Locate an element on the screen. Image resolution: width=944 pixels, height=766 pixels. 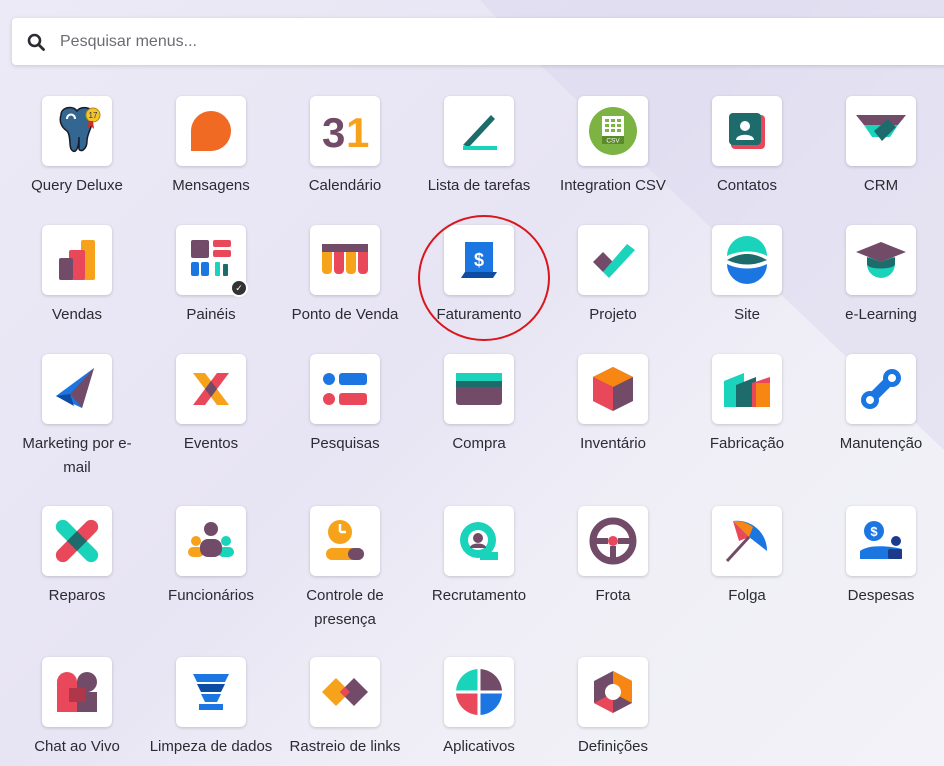
app-ponto-de-venda: Ponto de Venda is located at coordinates (345, 276).